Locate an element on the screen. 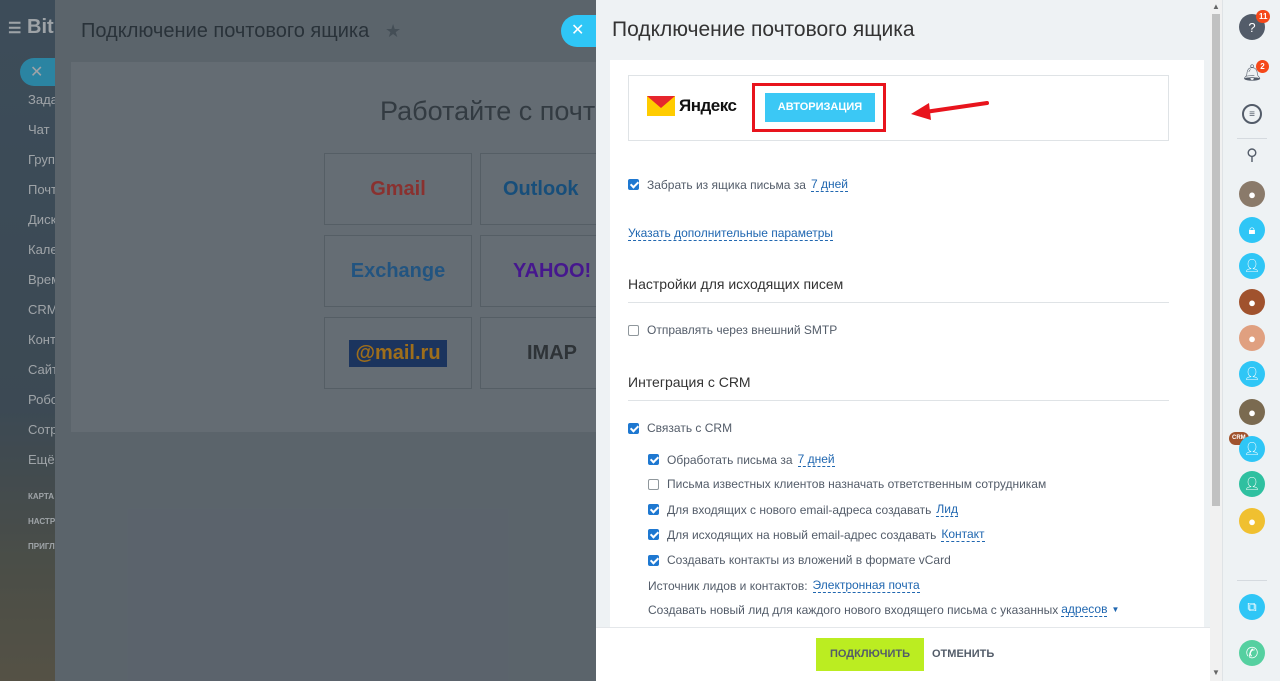 This screenshot has width=1280, height=681. close-slider-button: ✕ is located at coordinates (579, 31).